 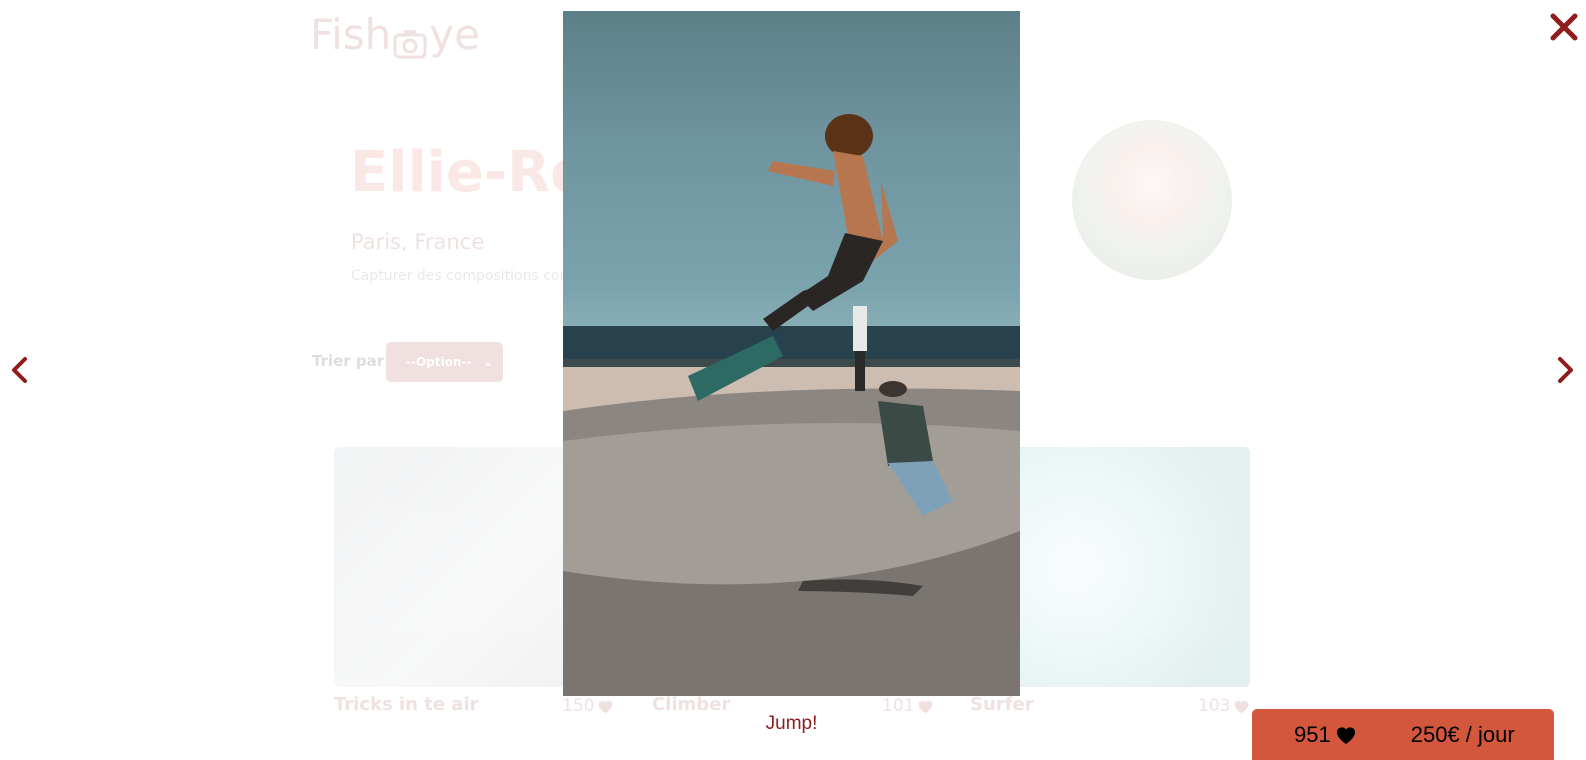 I want to click on chevron-right-icon, so click(x=1565, y=370).